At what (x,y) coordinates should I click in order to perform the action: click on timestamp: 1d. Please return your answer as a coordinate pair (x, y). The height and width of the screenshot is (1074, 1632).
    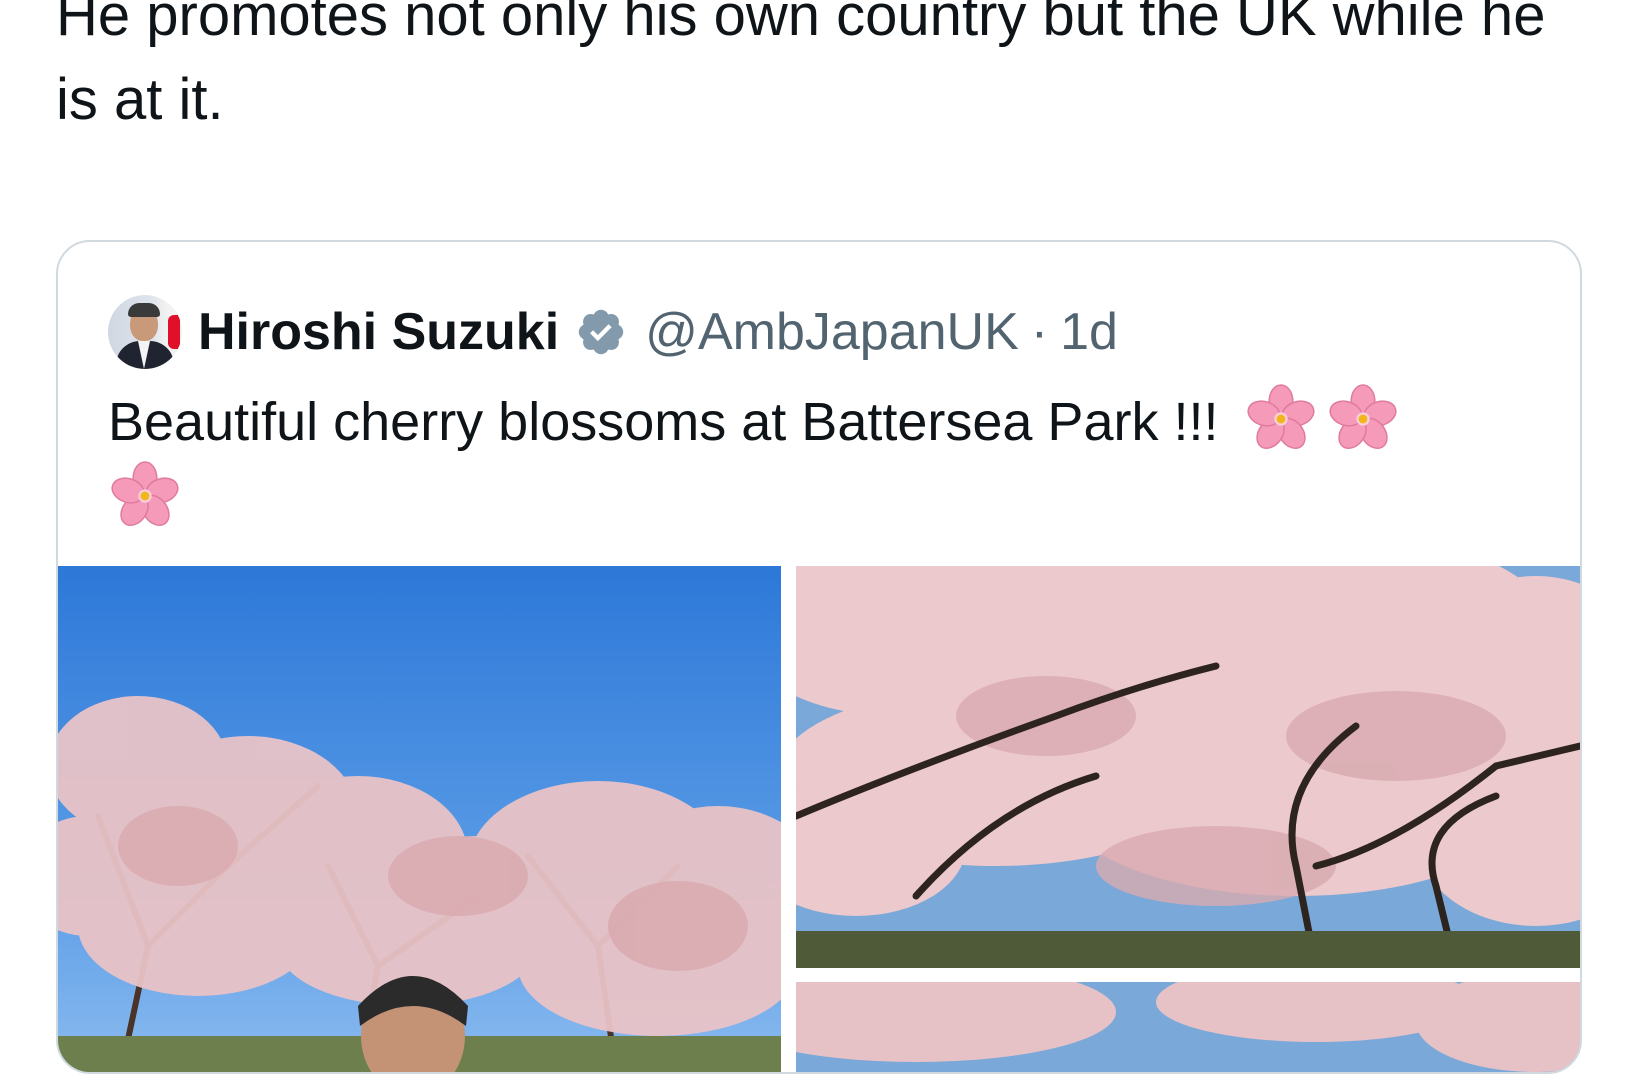
    Looking at the image, I should click on (1089, 332).